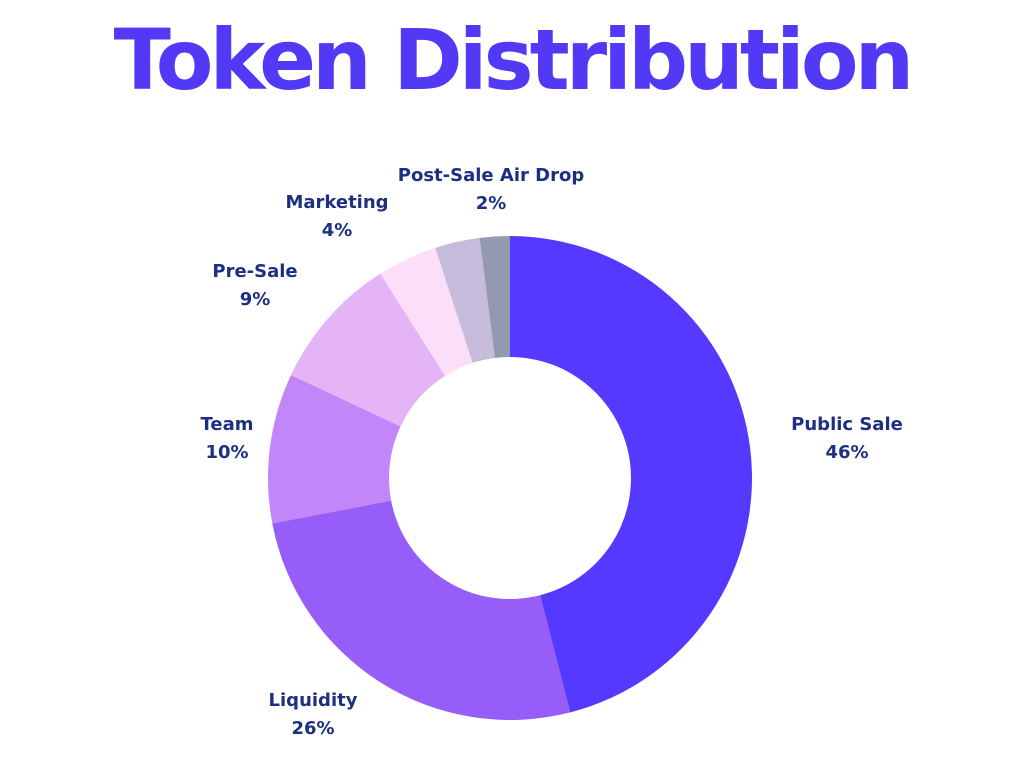 The width and height of the screenshot is (1024, 768). Describe the element at coordinates (312, 728) in the screenshot. I see `slice-value-label: 26%` at that location.